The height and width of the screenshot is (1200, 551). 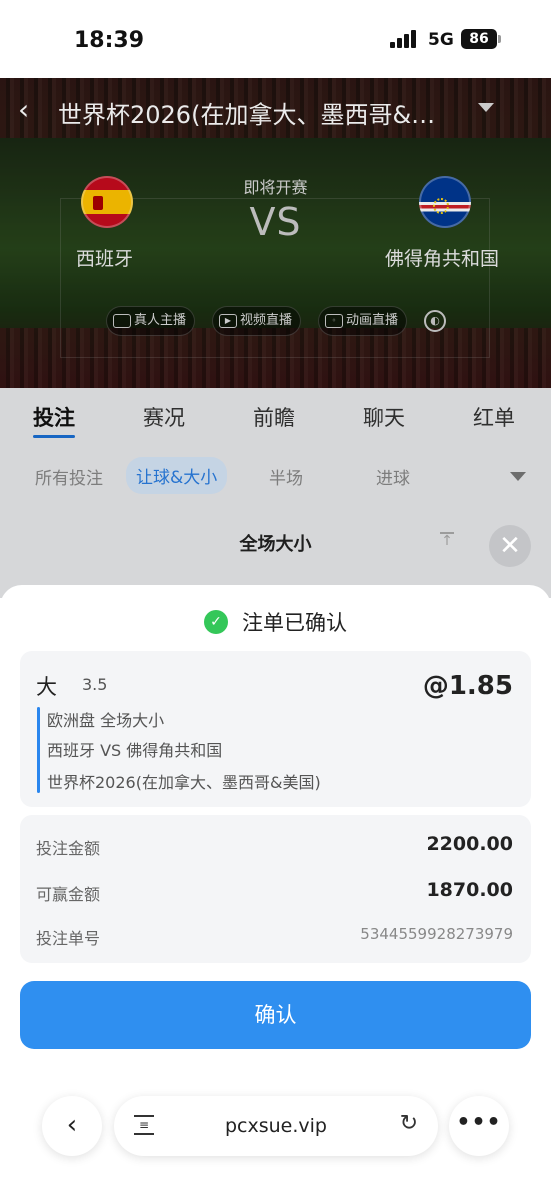 What do you see at coordinates (228, 320) in the screenshot?
I see `video-icon: ▶` at bounding box center [228, 320].